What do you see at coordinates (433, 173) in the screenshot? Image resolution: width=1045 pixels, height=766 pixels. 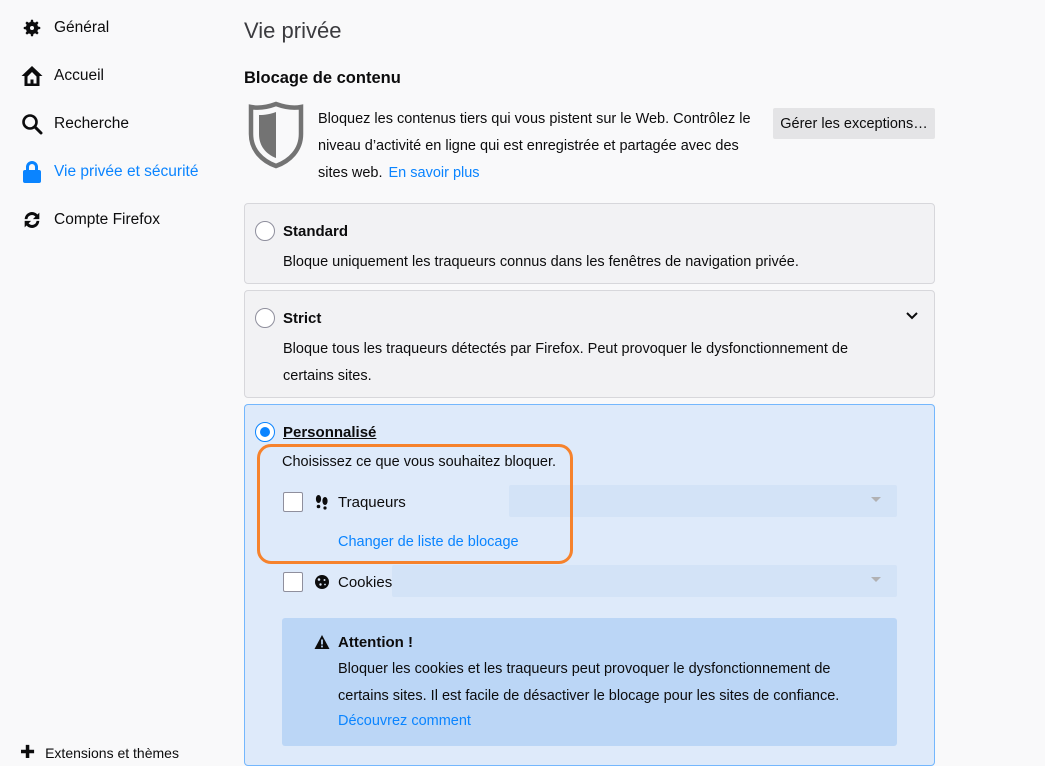 I see `learn-more-link: En savoir plus` at bounding box center [433, 173].